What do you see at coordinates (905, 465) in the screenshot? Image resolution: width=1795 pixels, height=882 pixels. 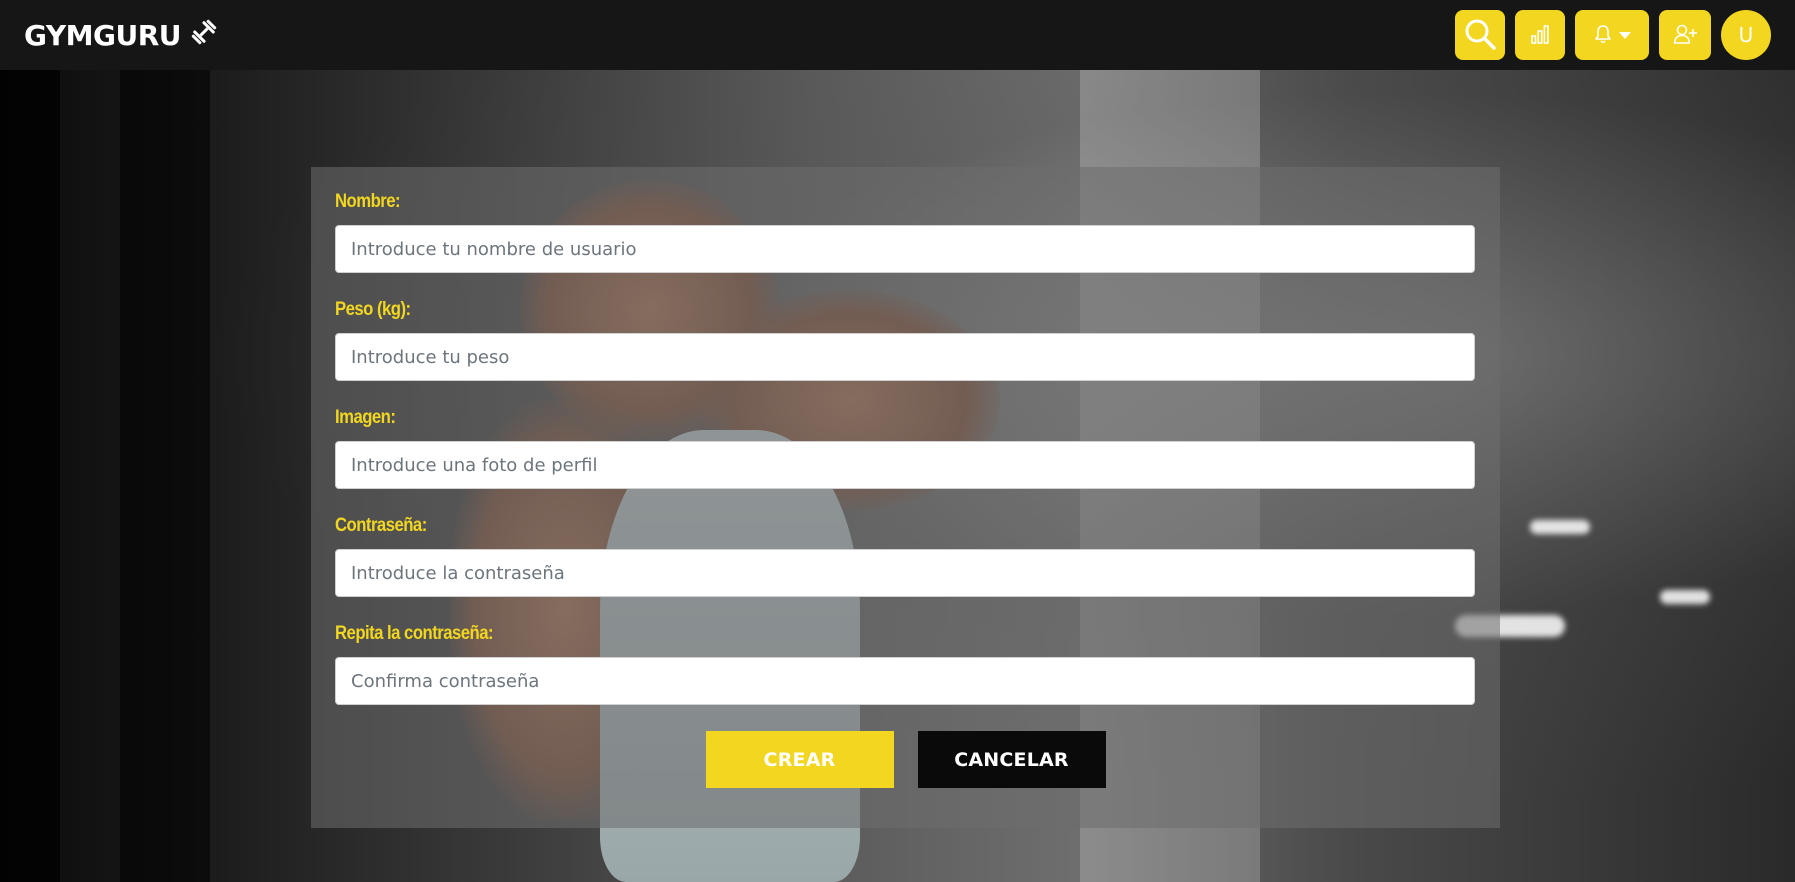 I see `imagen-input` at bounding box center [905, 465].